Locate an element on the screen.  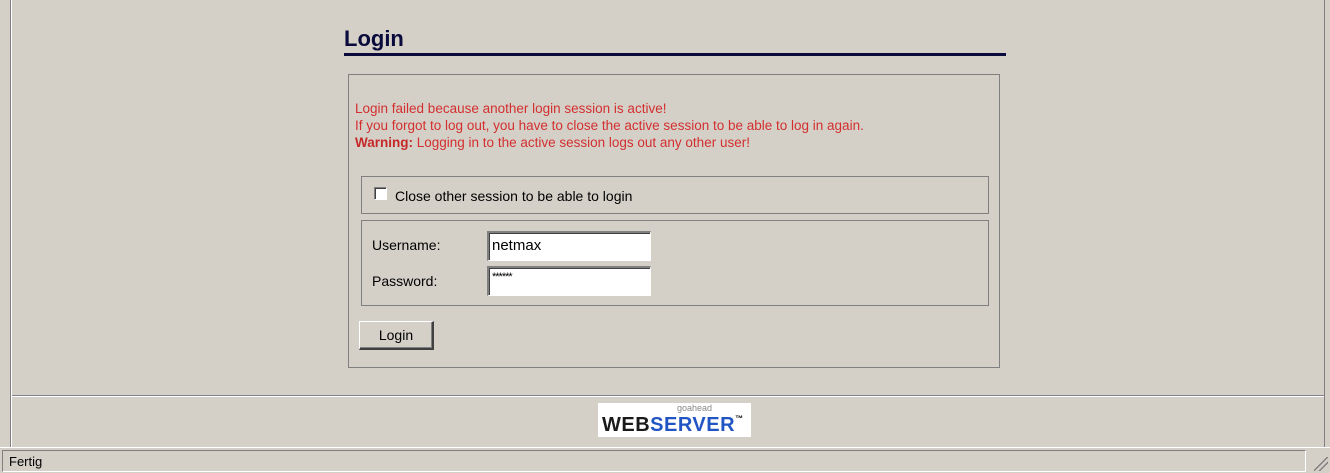
warning-label: Warning: is located at coordinates (384, 142).